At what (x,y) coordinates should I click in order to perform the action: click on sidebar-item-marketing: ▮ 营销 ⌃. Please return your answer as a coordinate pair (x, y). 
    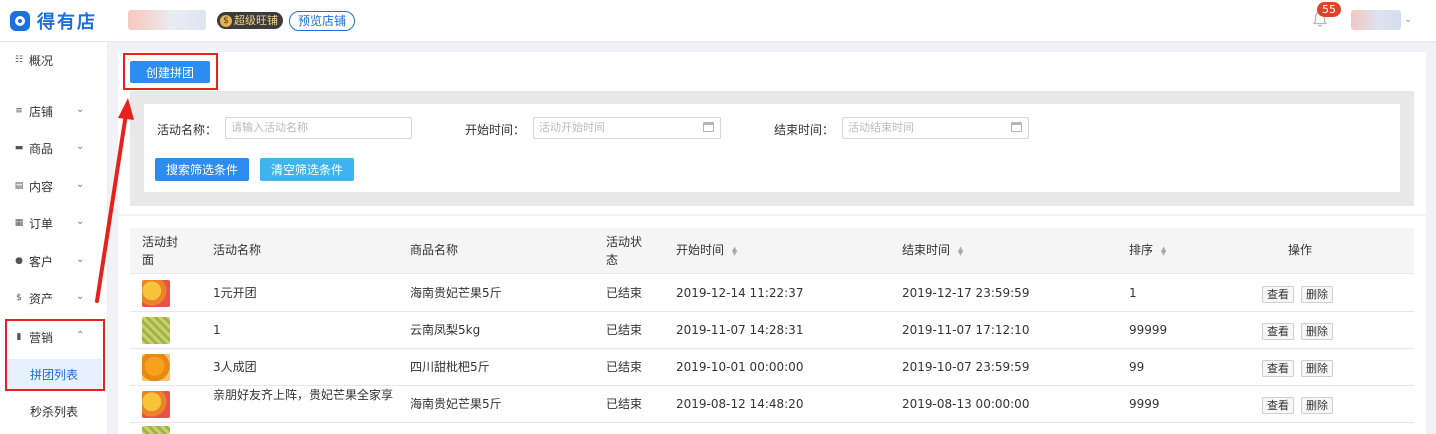
    Looking at the image, I should click on (54, 337).